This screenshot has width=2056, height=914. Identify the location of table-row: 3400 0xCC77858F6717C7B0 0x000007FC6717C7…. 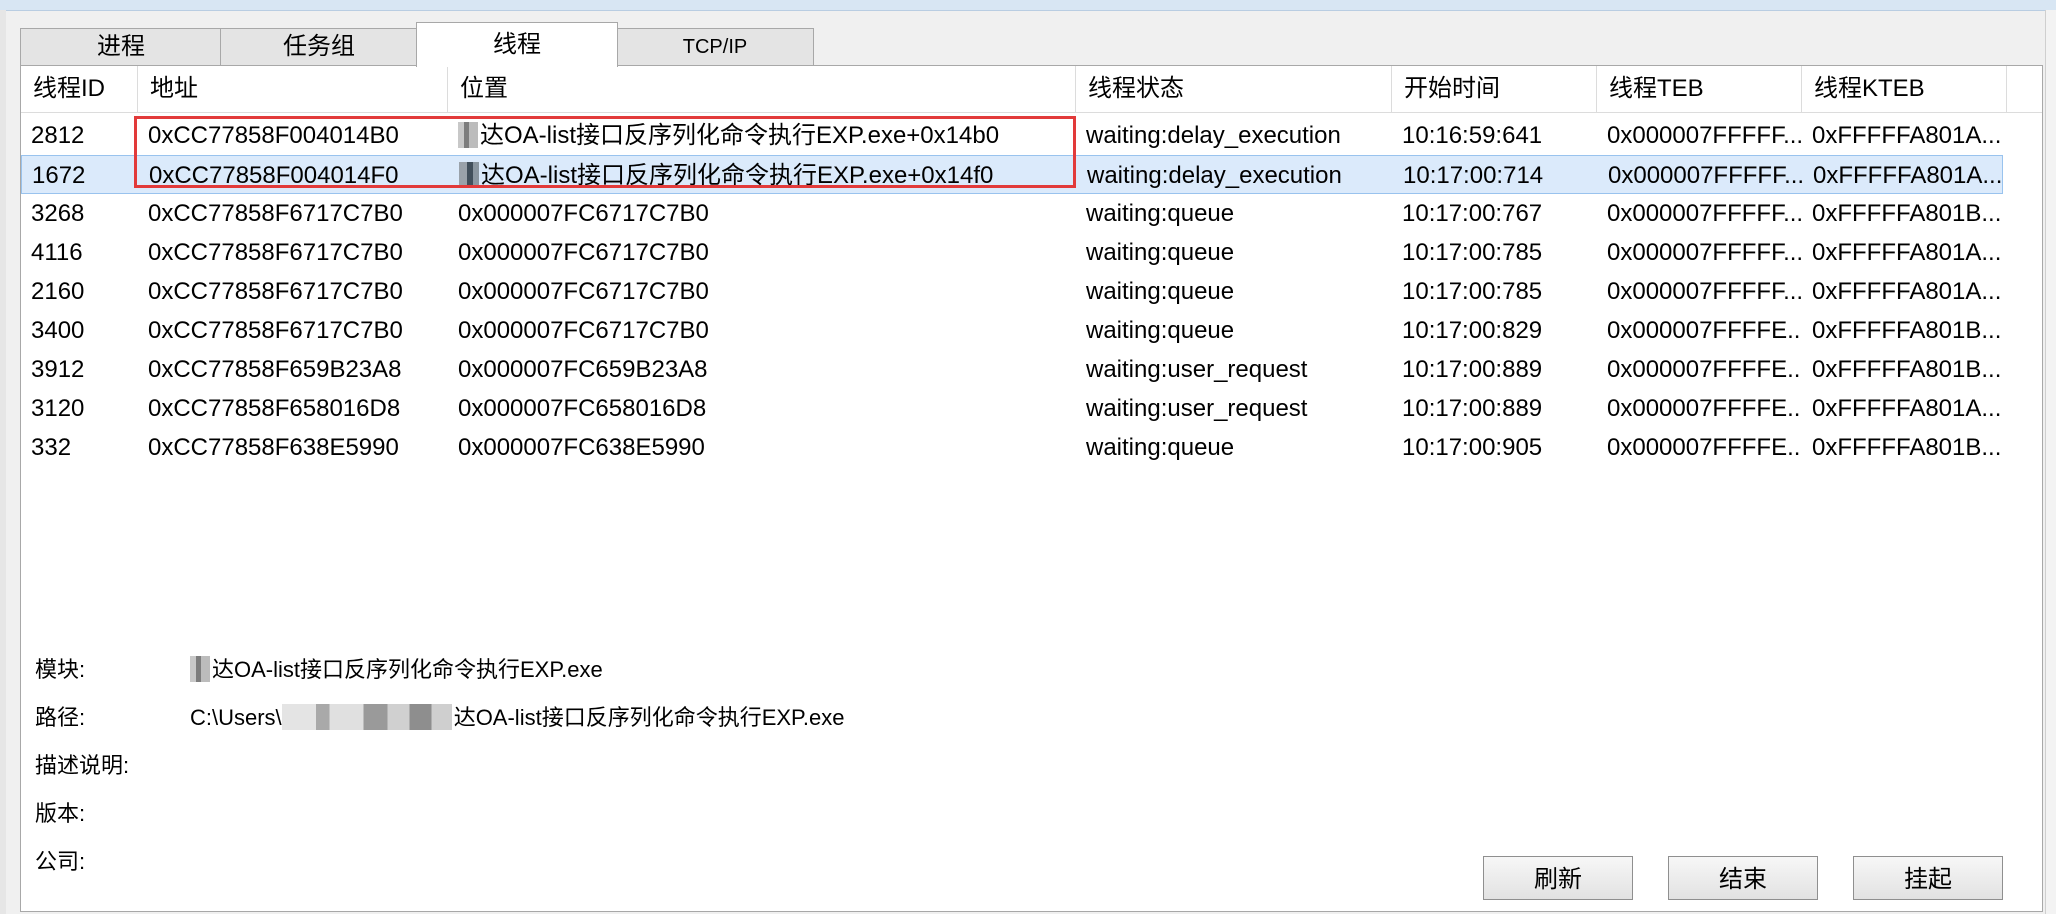
(1012, 330).